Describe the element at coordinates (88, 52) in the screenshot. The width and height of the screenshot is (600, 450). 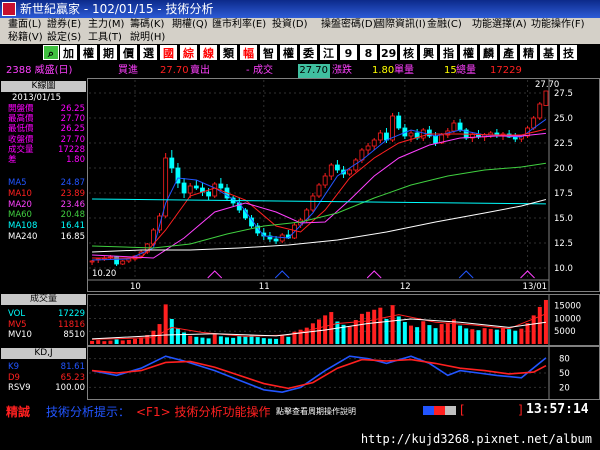
I see `toolbar-button-2: 權` at that location.